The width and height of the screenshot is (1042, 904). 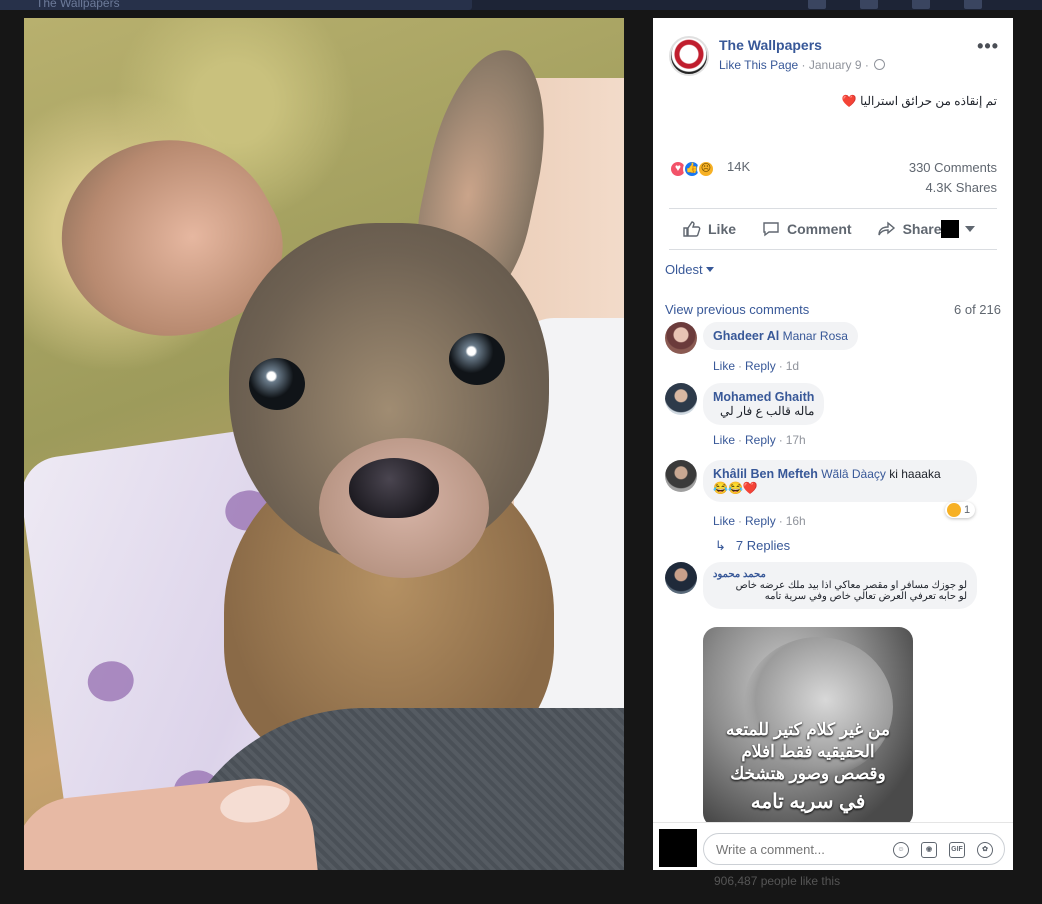 I want to click on page-name-link: The Wallpapers, so click(x=770, y=45).